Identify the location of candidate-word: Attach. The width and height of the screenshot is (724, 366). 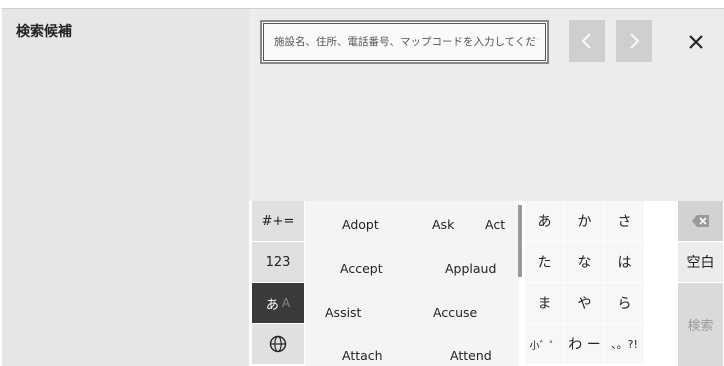
(362, 355).